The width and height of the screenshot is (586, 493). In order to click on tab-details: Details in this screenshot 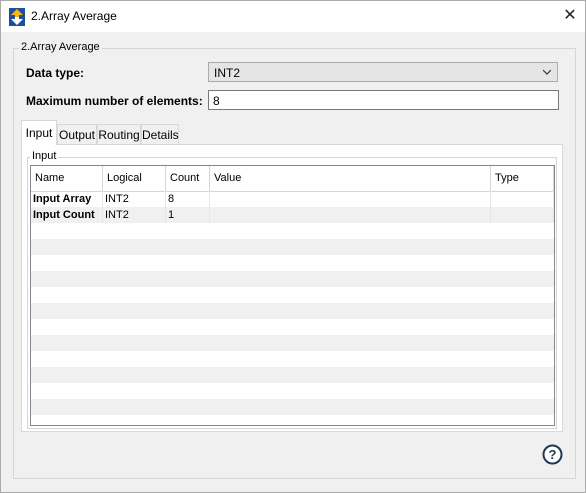, I will do `click(160, 134)`.